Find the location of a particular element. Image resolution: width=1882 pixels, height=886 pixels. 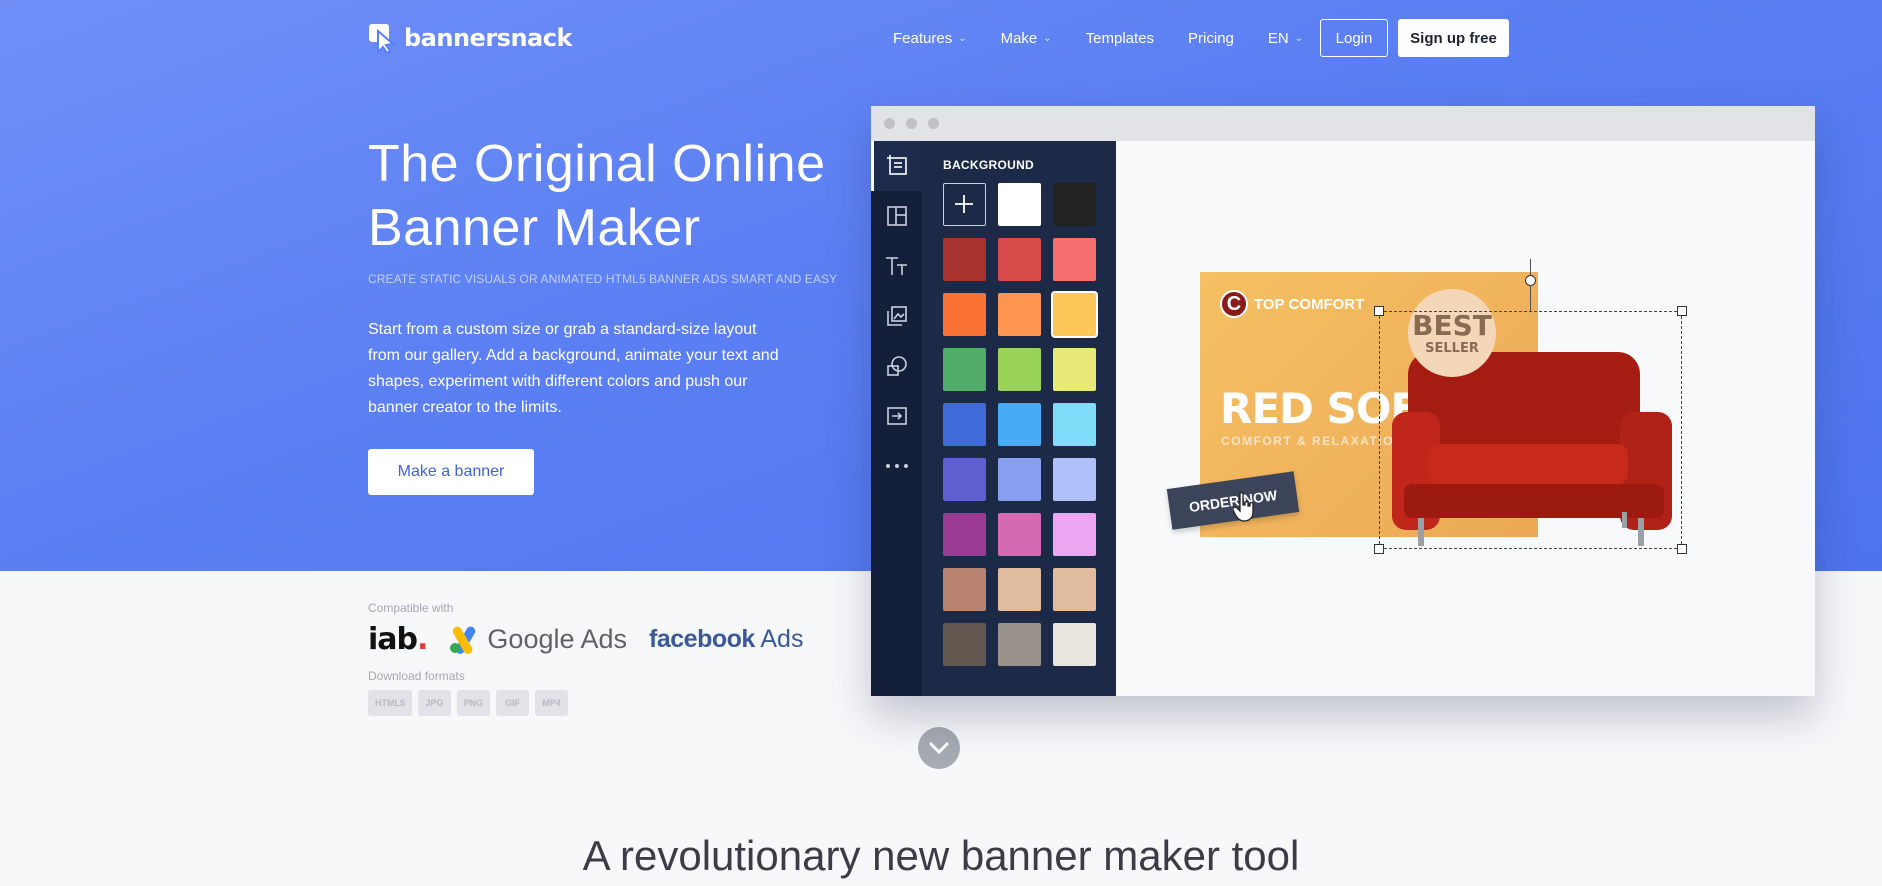

google-ads-text: Google Ads is located at coordinates (557, 639).